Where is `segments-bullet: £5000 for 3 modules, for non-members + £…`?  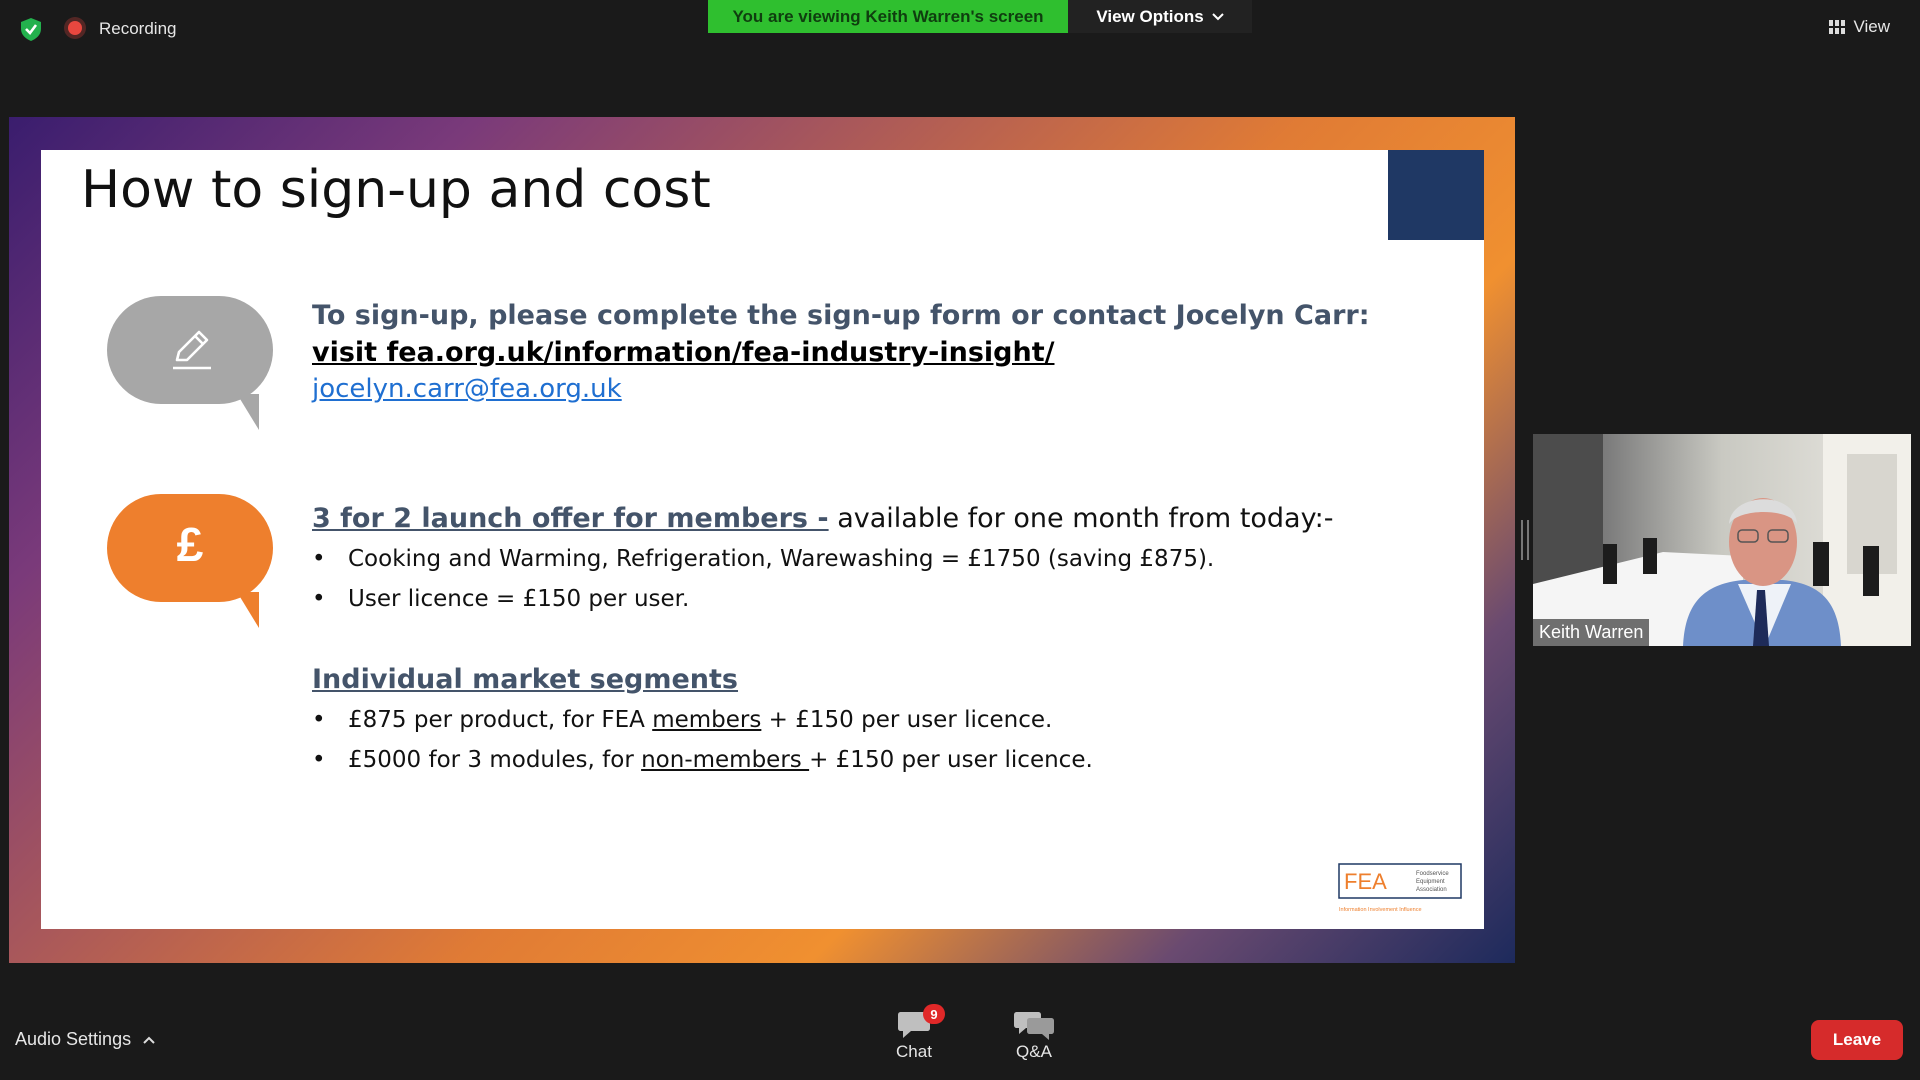
segments-bullet: £5000 for 3 modules, for non-members + £… is located at coordinates (702, 760).